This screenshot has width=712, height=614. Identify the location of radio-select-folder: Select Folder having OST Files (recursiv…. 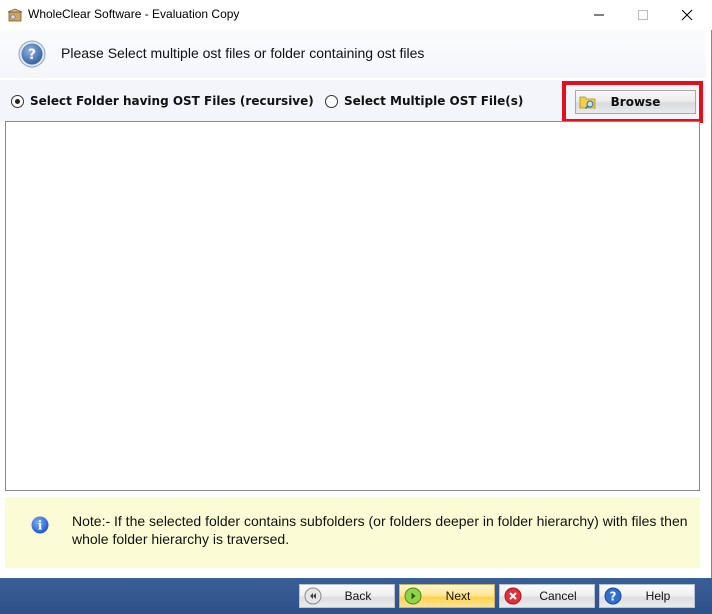
(162, 101).